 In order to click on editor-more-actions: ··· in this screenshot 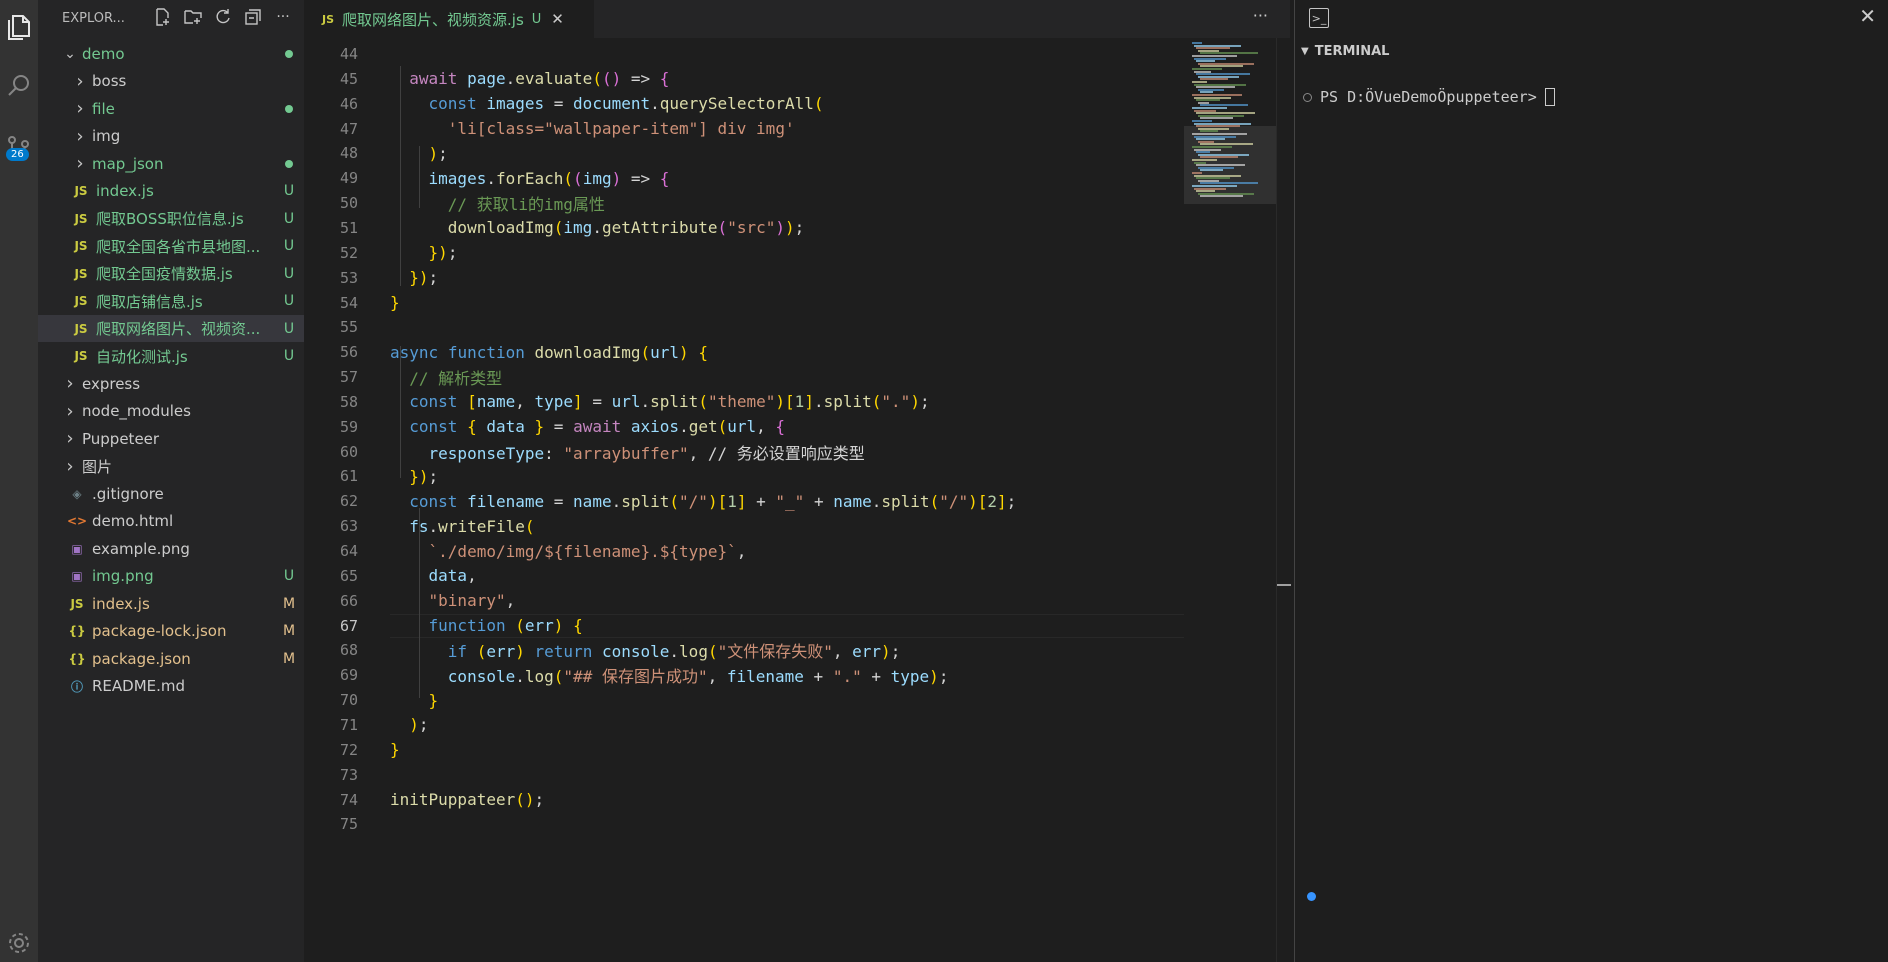, I will do `click(1260, 15)`.